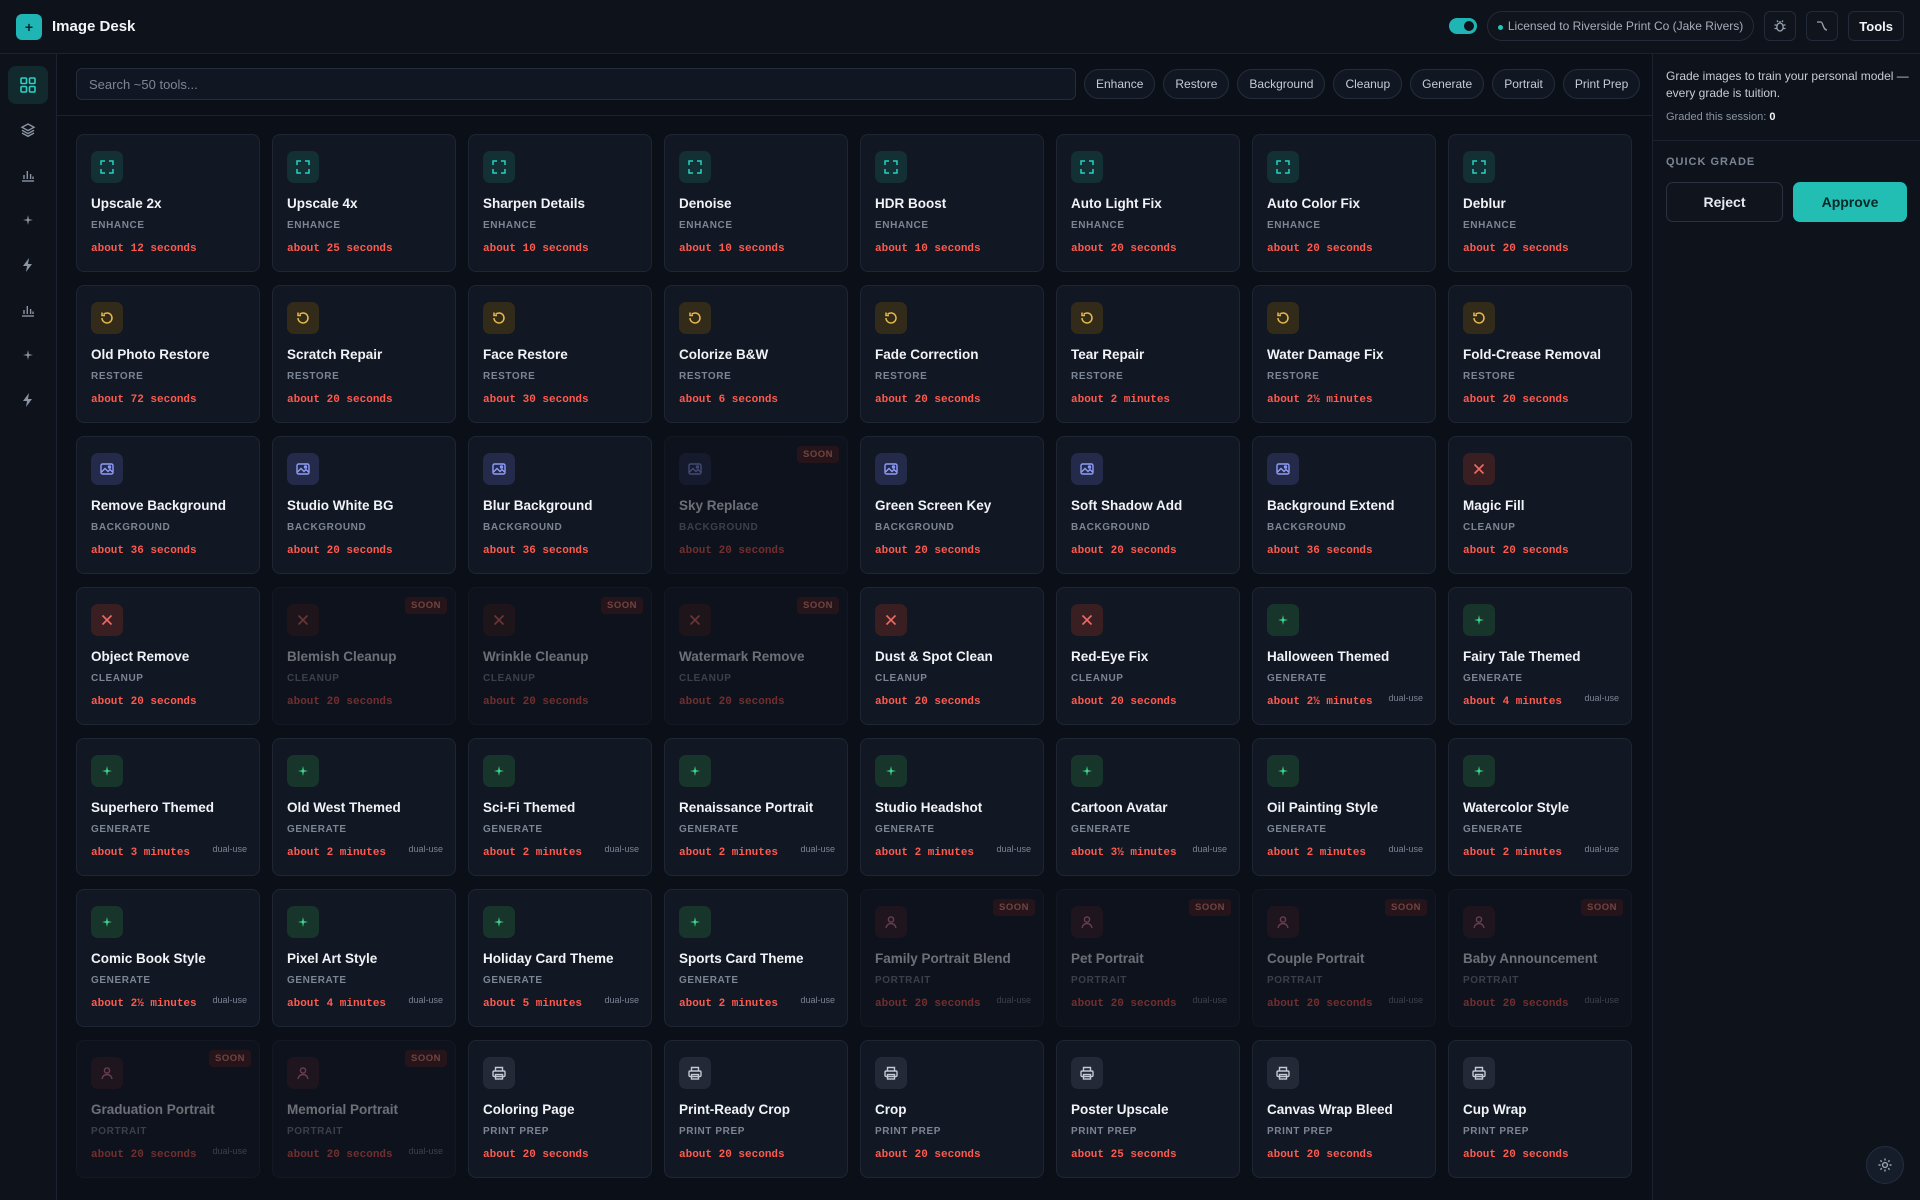 Image resolution: width=1920 pixels, height=1200 pixels. Describe the element at coordinates (1479, 1073) in the screenshot. I see `printer-icon` at that location.